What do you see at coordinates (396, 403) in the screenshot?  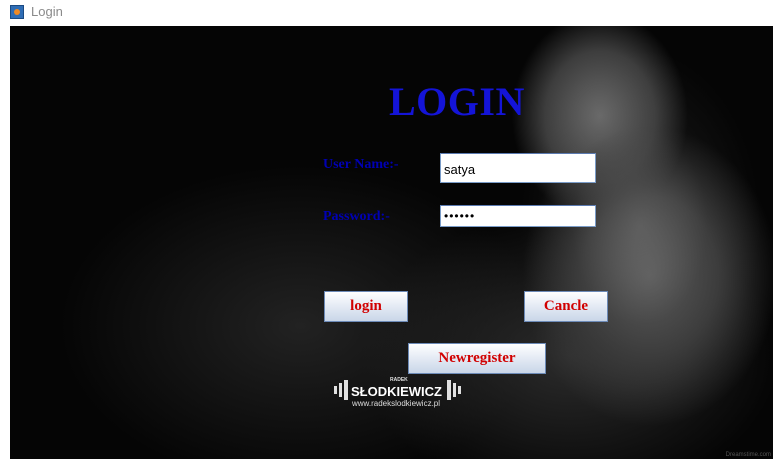 I see `brand-url: www.radekslodkiewicz.pl` at bounding box center [396, 403].